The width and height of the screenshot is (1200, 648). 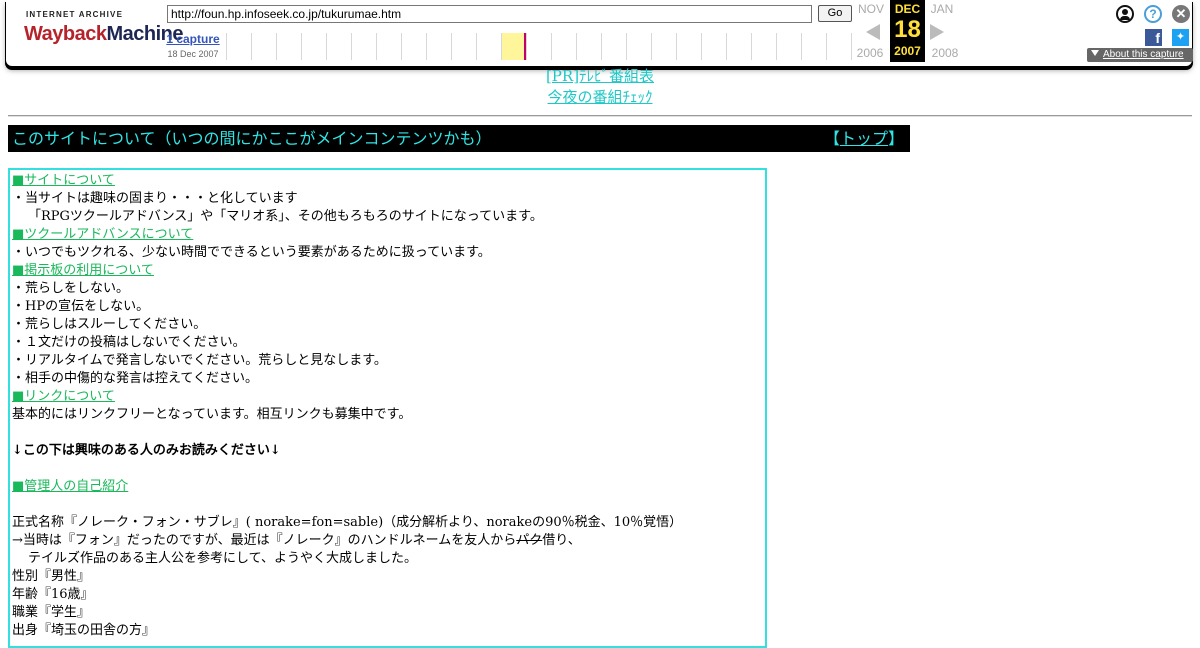 What do you see at coordinates (873, 32) in the screenshot?
I see `prev-capture-arrow-icon` at bounding box center [873, 32].